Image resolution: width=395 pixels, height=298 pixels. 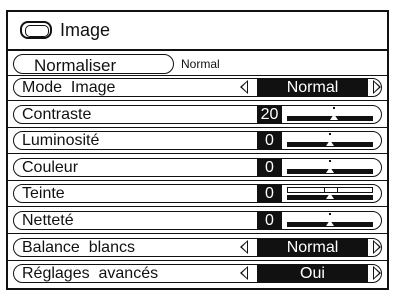 I want to click on menu-row-label: Réglages avancés, so click(x=90, y=273).